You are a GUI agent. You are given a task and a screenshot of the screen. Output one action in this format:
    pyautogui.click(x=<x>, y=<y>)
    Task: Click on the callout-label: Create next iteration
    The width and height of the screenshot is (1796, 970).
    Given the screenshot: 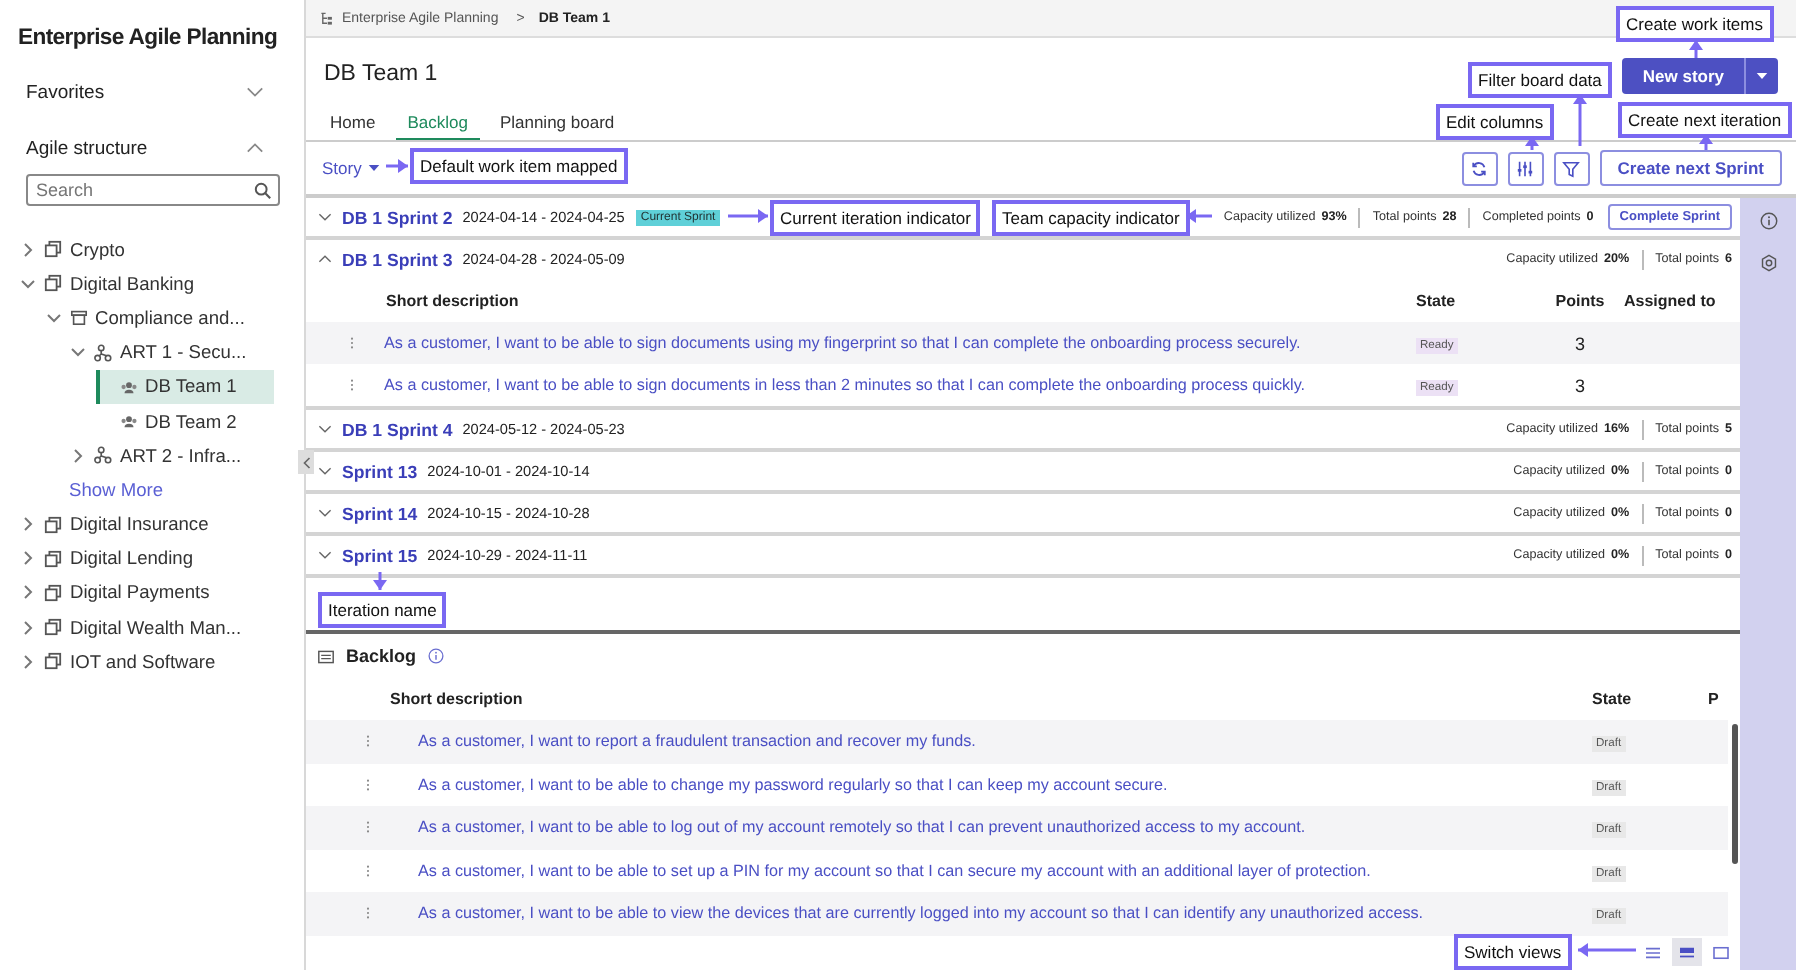 What is the action you would take?
    pyautogui.click(x=1705, y=120)
    